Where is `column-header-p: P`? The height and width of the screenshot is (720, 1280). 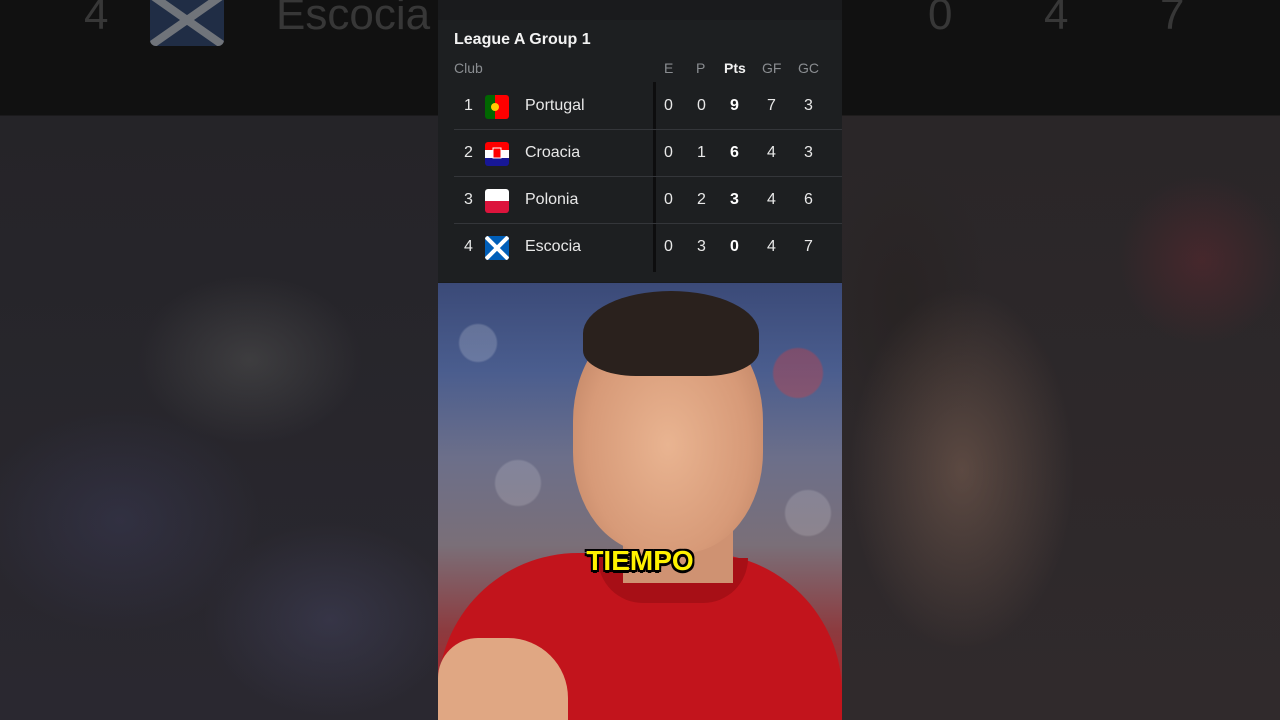
column-header-p: P is located at coordinates (701, 68).